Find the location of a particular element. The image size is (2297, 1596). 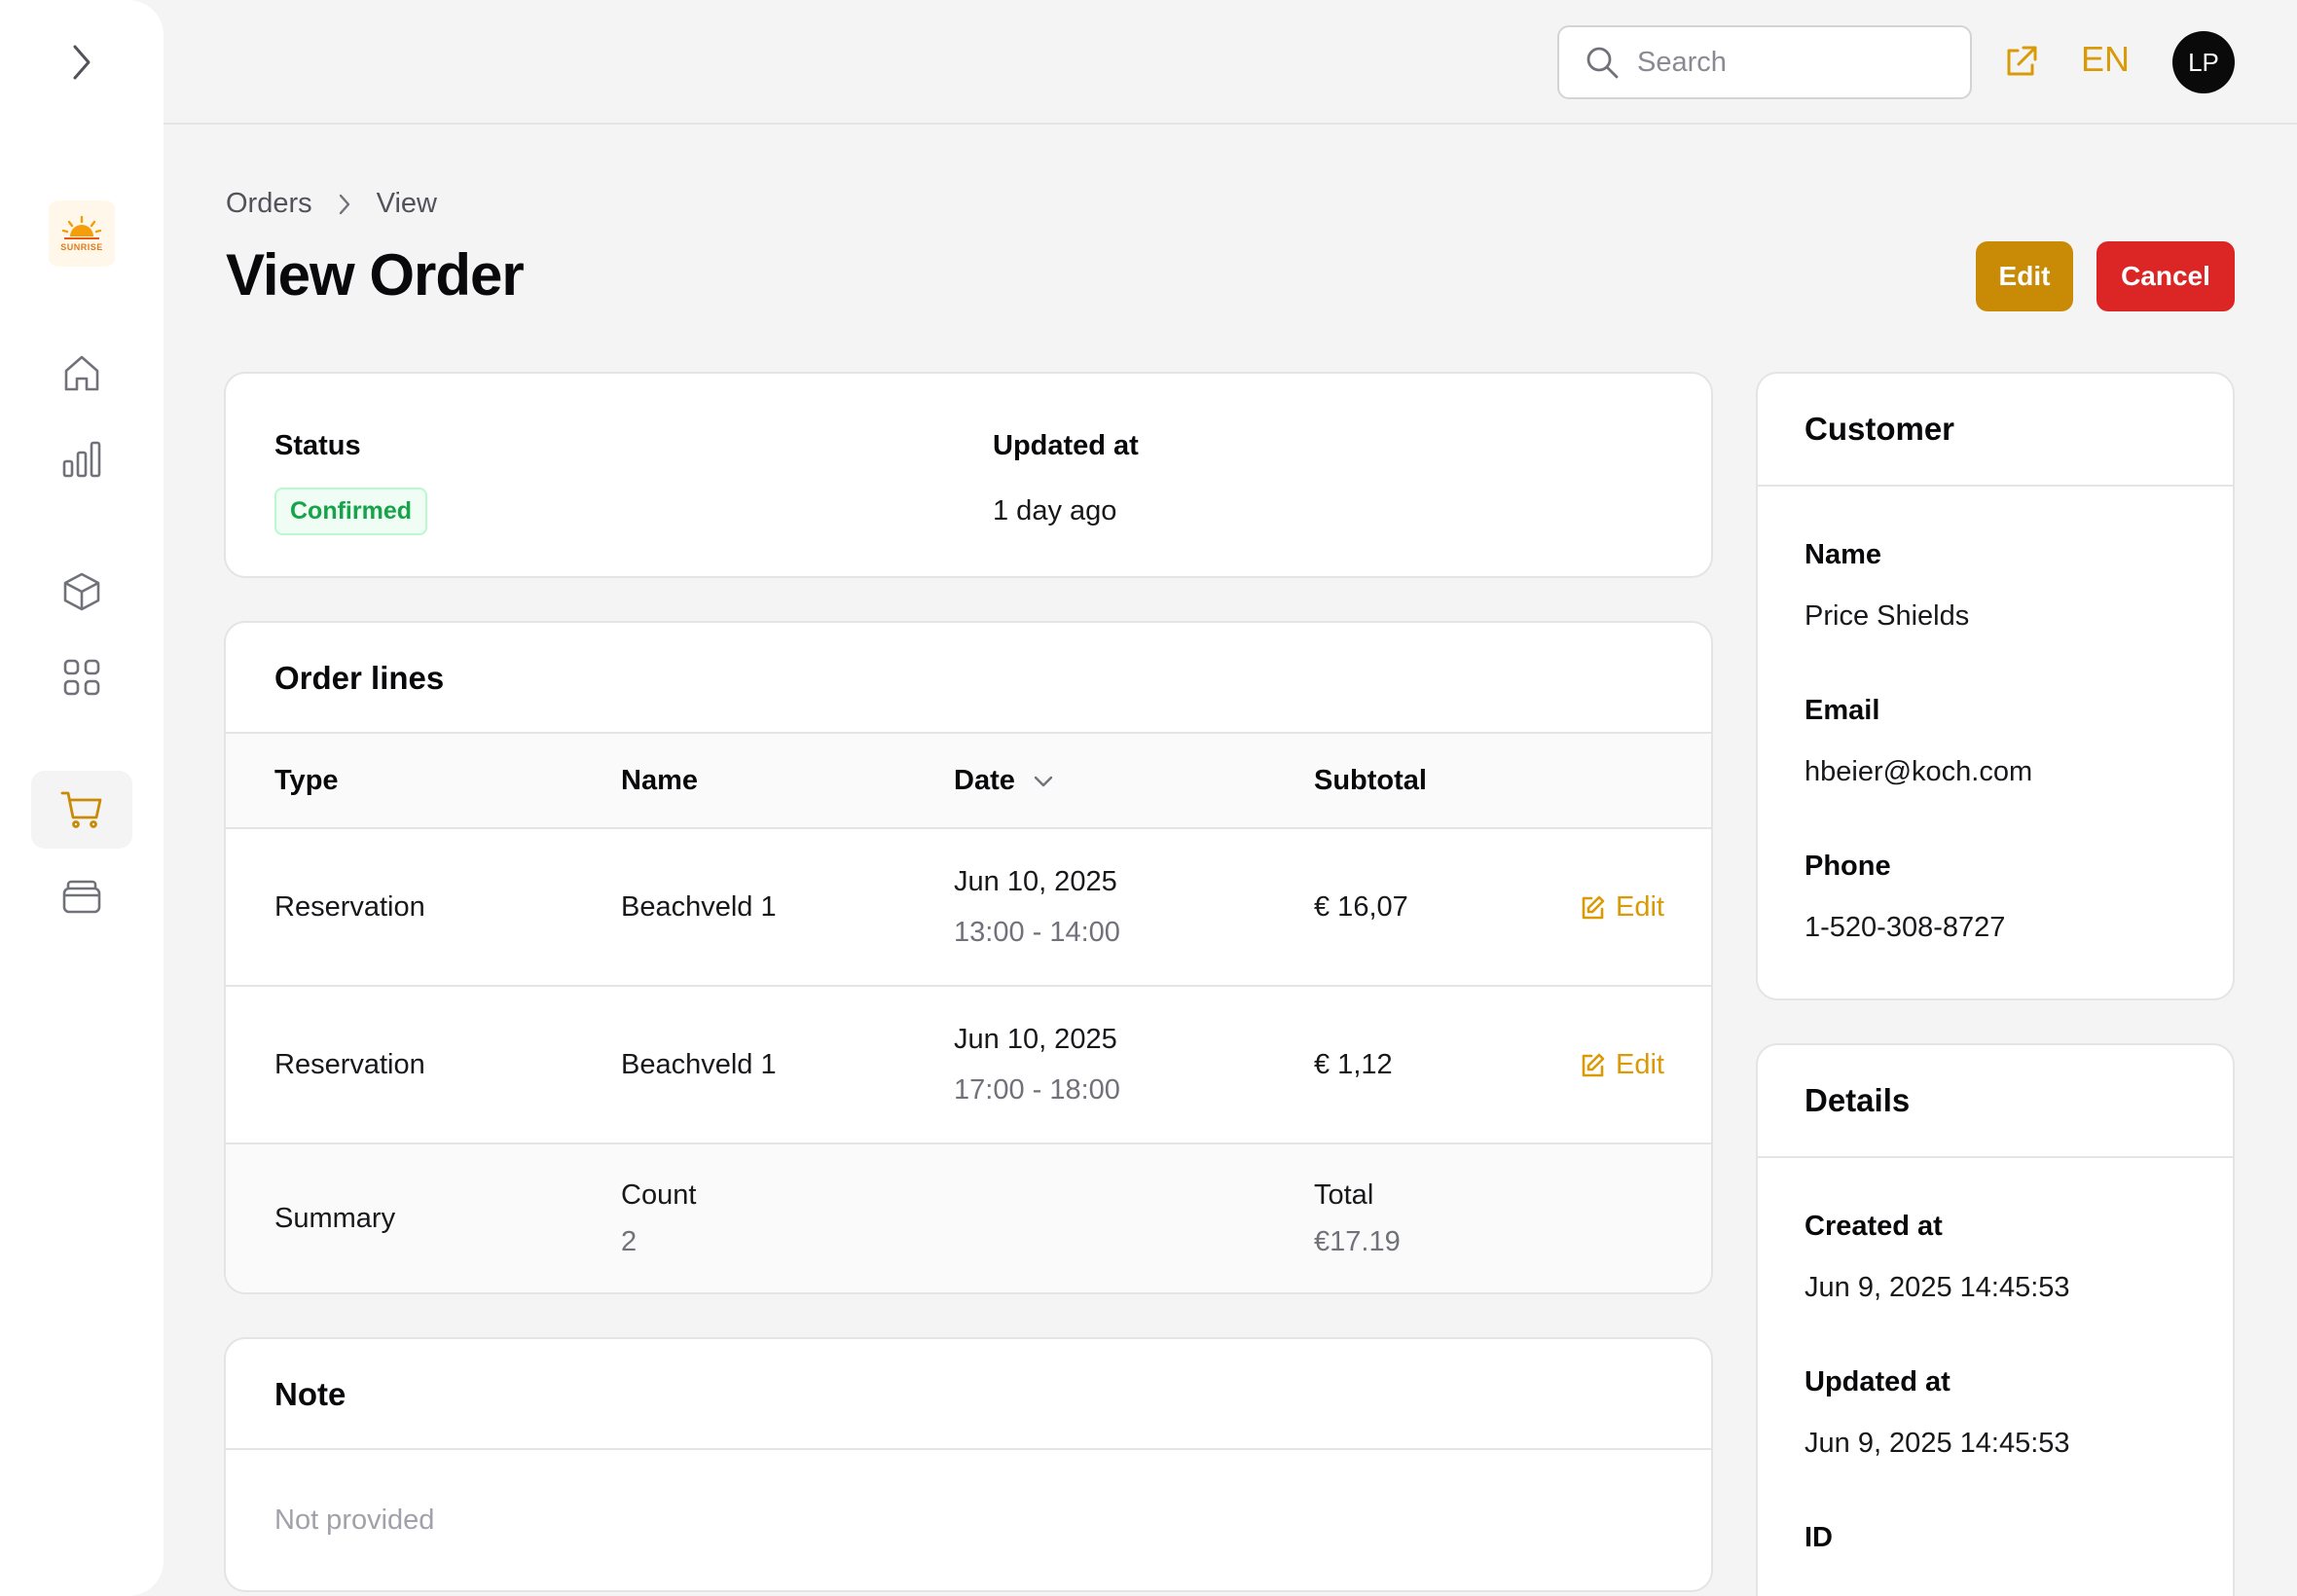

customer-name-label: Name is located at coordinates (1843, 554).